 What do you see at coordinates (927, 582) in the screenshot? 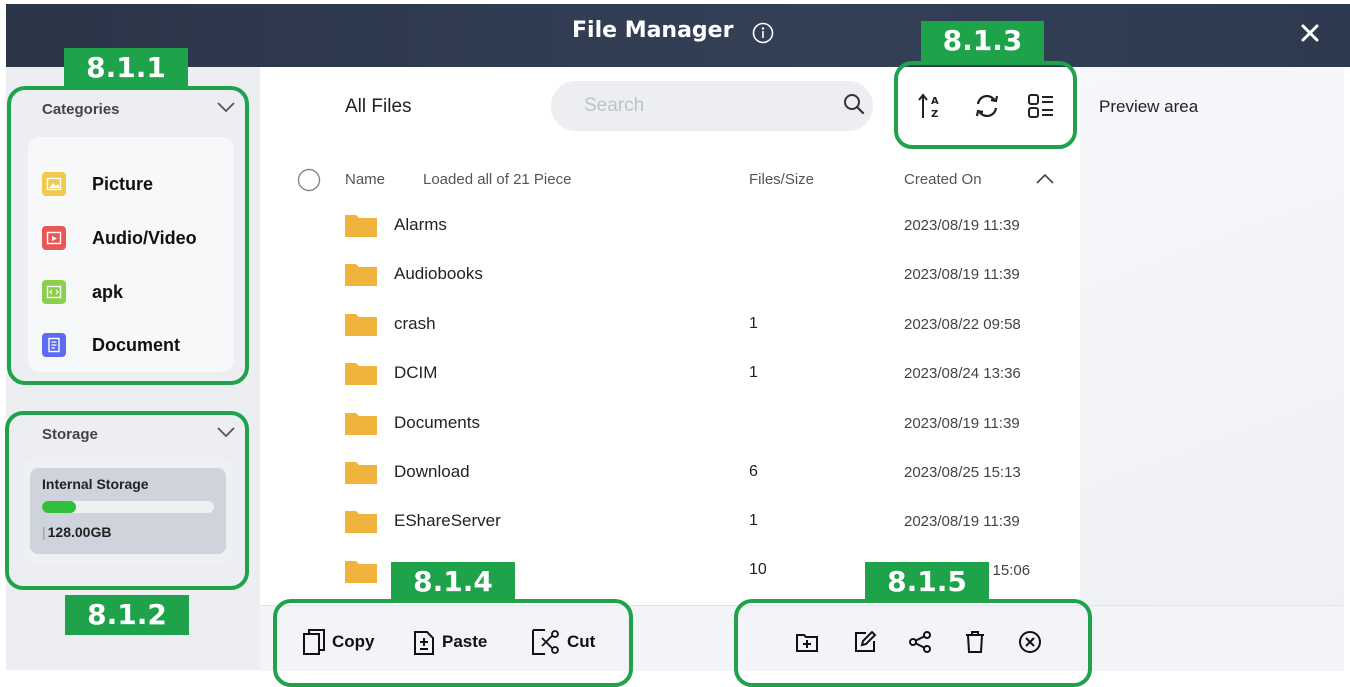
I see `annotation-label: 8.1.5` at bounding box center [927, 582].